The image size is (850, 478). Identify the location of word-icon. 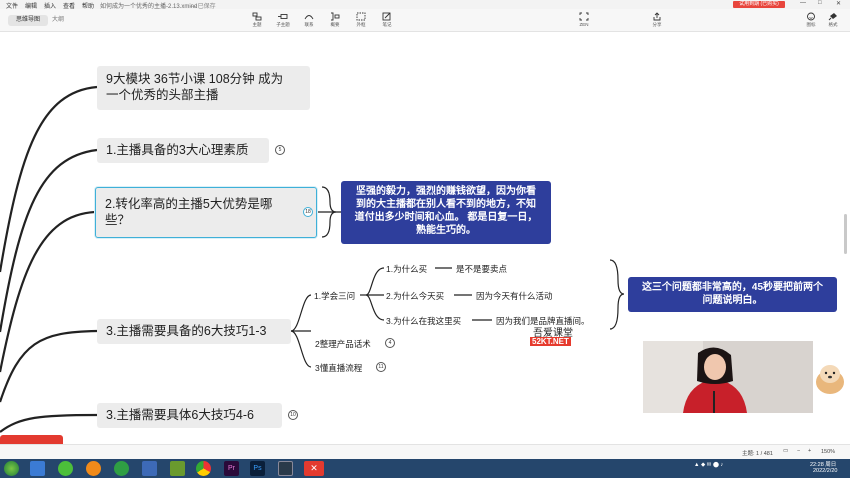
(149, 468).